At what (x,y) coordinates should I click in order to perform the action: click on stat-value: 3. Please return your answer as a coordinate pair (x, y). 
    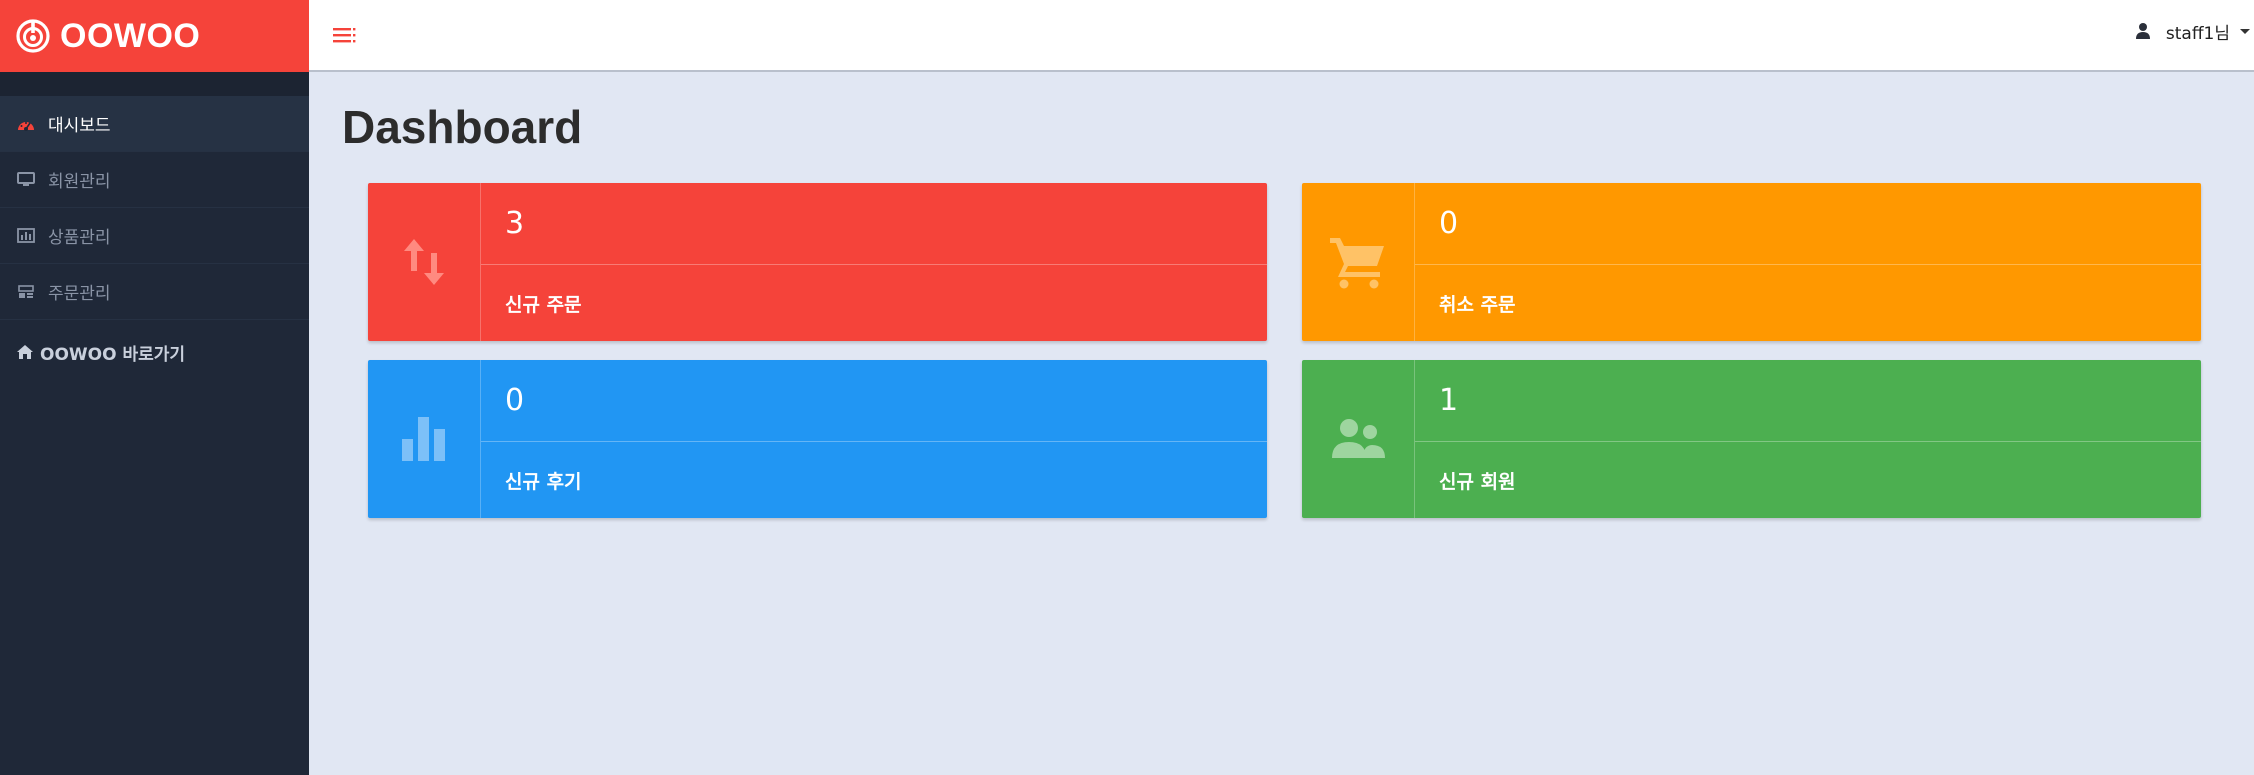
    Looking at the image, I should click on (874, 224).